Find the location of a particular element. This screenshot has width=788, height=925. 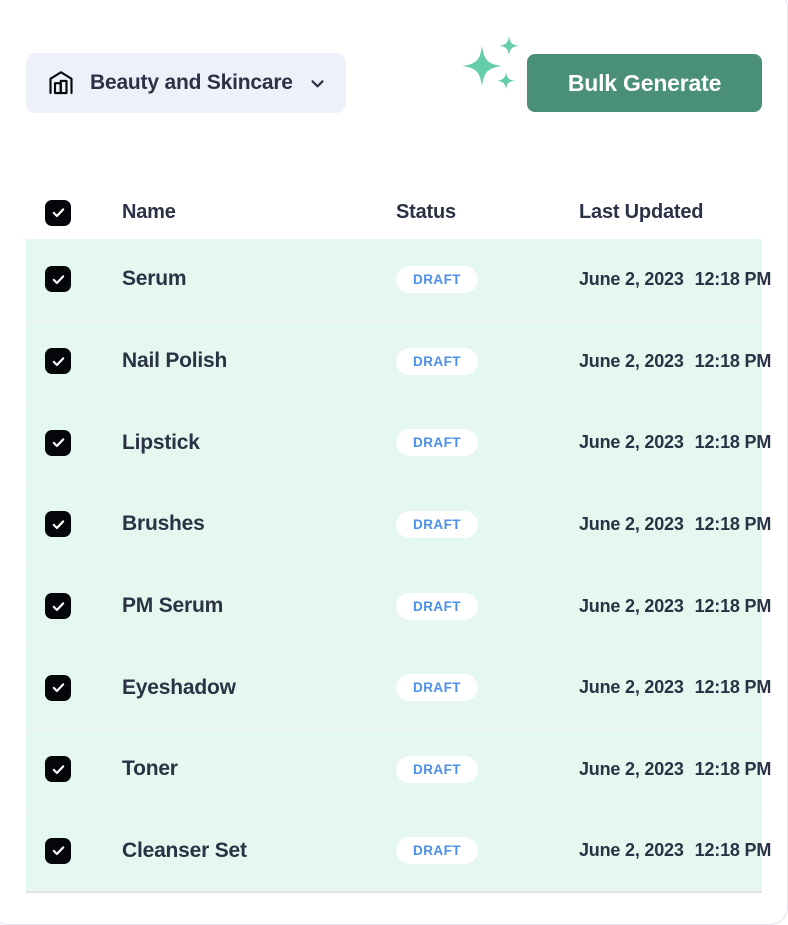

product-name: Lipstick is located at coordinates (161, 442).